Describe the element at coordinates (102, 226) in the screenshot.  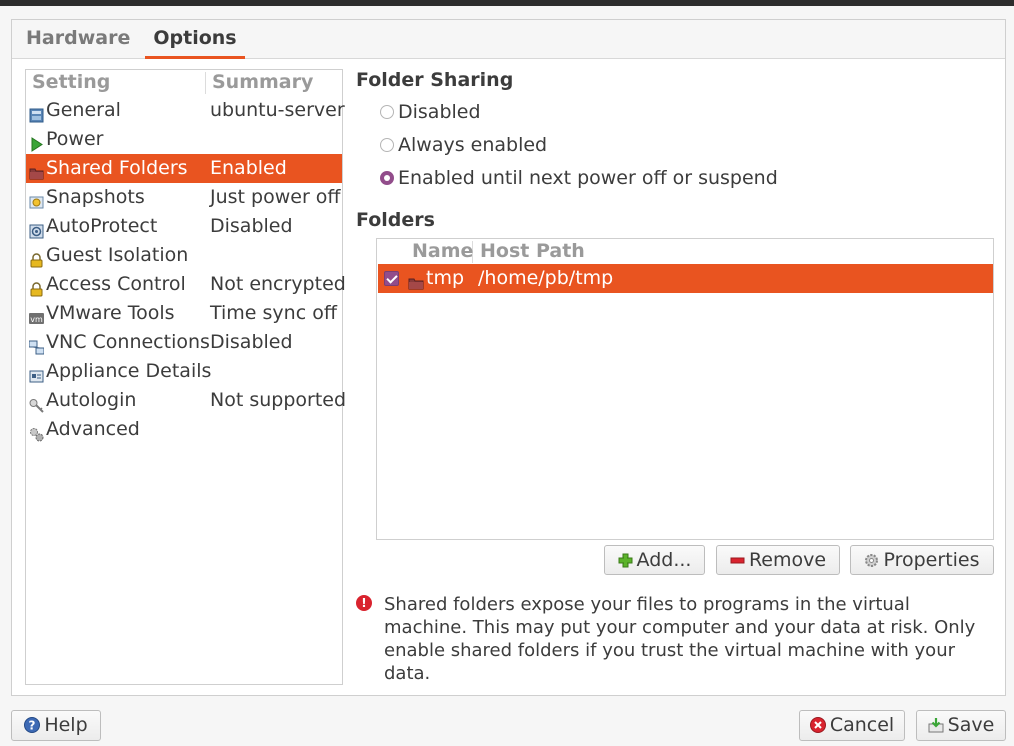
I see `settings-item-label: AutoProtect` at that location.